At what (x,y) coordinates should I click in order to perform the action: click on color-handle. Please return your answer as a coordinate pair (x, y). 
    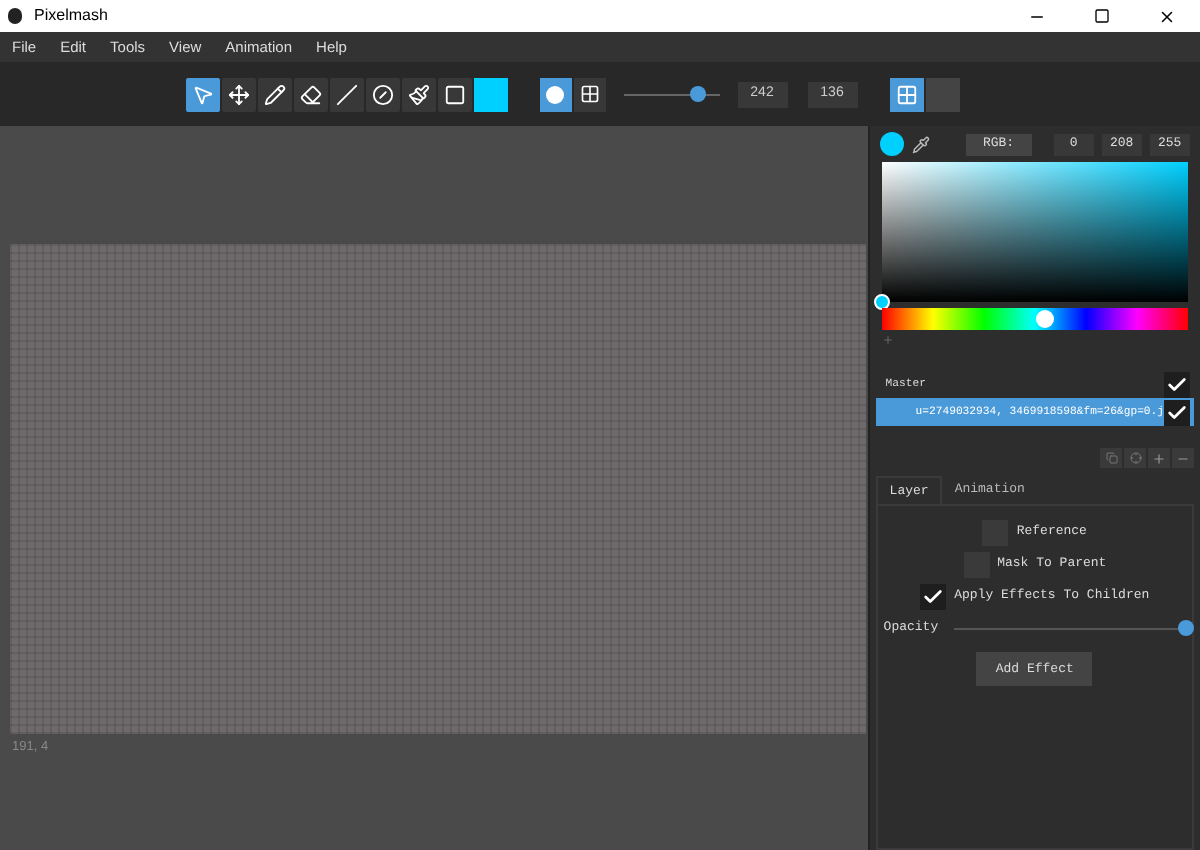
    Looking at the image, I should click on (881, 302).